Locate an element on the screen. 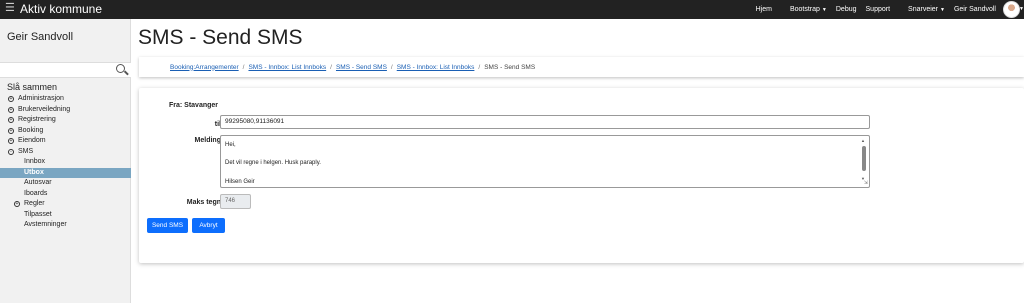 This screenshot has width=1024, height=303. avatar is located at coordinates (1011, 9).